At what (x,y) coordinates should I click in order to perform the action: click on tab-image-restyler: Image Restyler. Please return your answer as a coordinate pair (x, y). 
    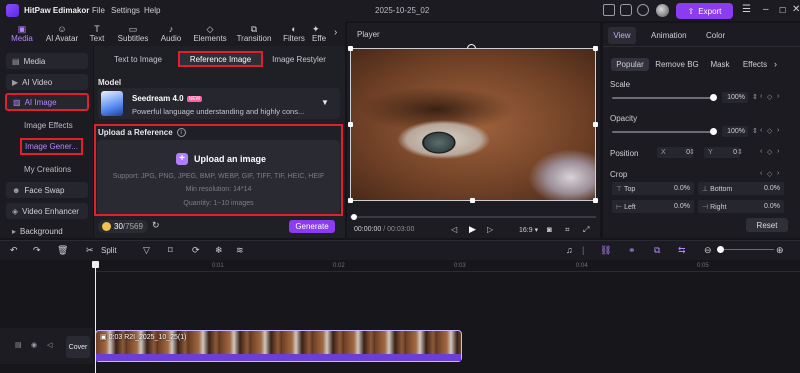
    Looking at the image, I should click on (299, 59).